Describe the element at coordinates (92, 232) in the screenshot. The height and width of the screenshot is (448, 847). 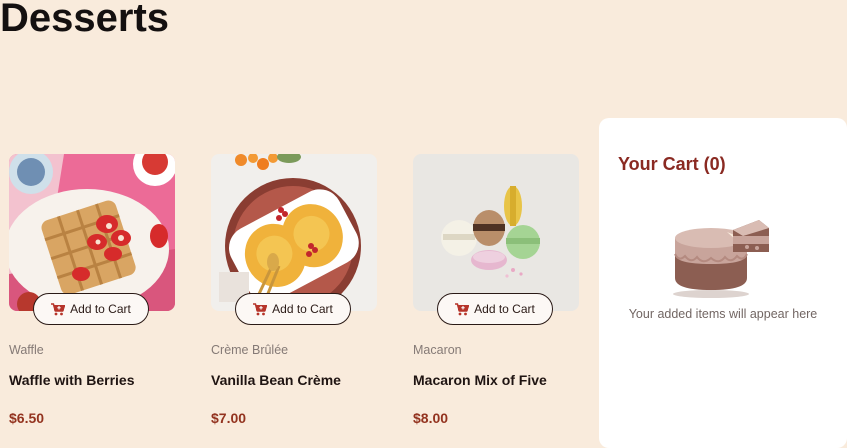
I see `product-image-waffle` at that location.